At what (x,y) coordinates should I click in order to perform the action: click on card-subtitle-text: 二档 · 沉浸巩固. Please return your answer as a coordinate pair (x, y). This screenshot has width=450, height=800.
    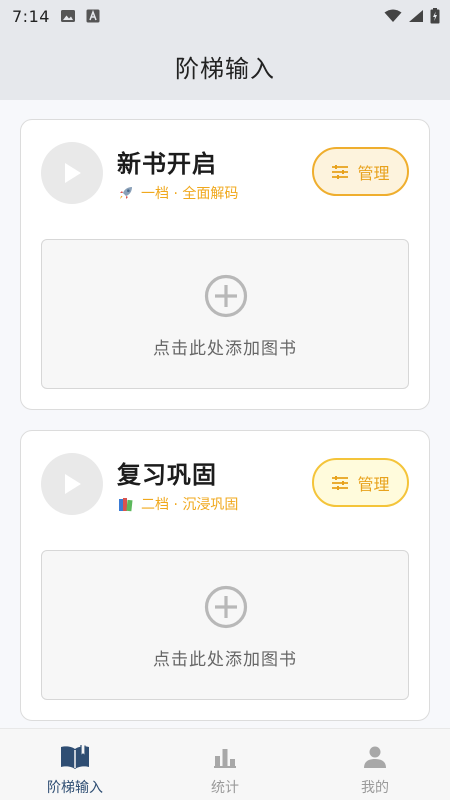
    Looking at the image, I should click on (190, 505).